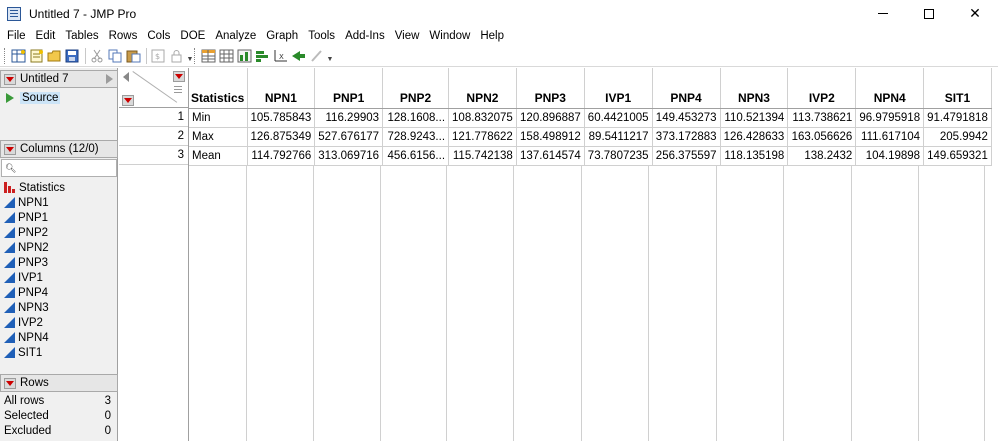 Image resolution: width=998 pixels, height=441 pixels. Describe the element at coordinates (192, 36) in the screenshot. I see `menu-doe: DOE` at that location.